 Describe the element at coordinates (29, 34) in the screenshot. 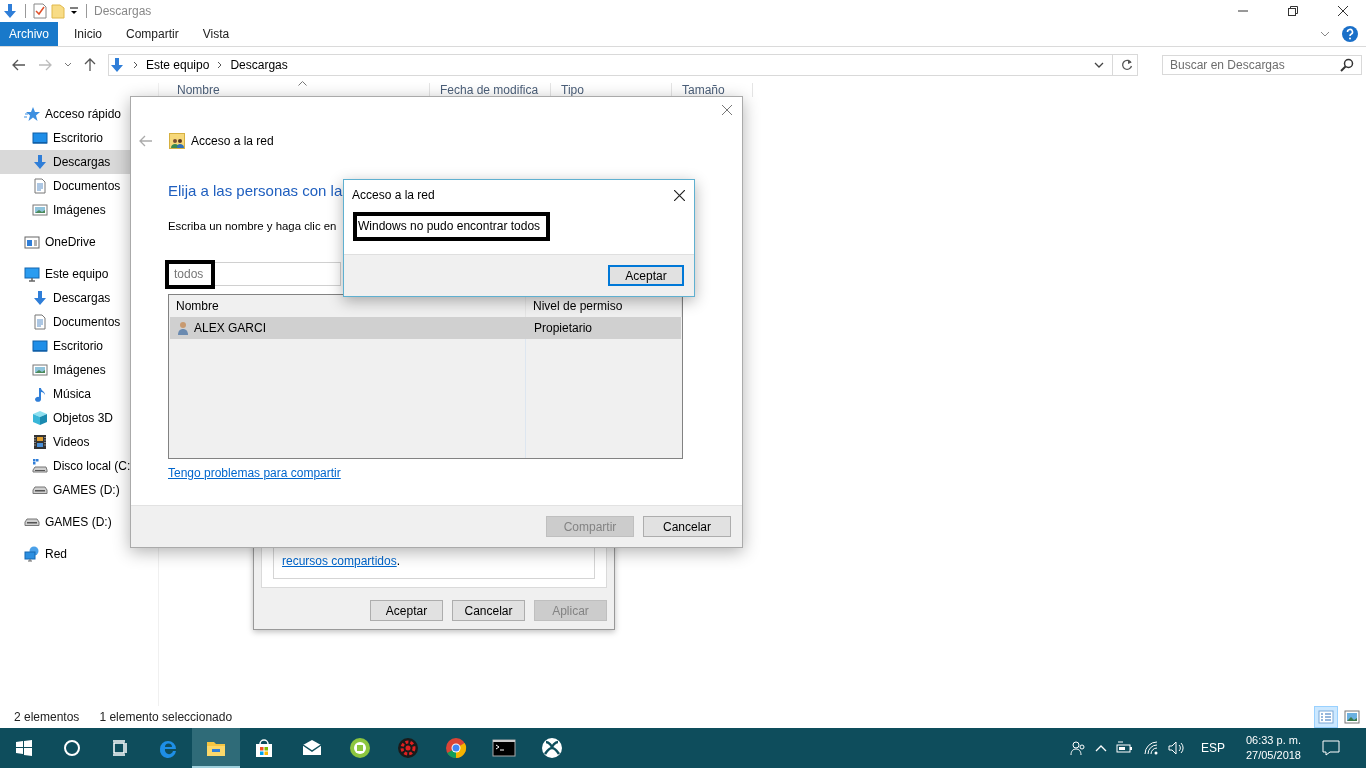

I see `file-menu-tab: Archivo` at that location.